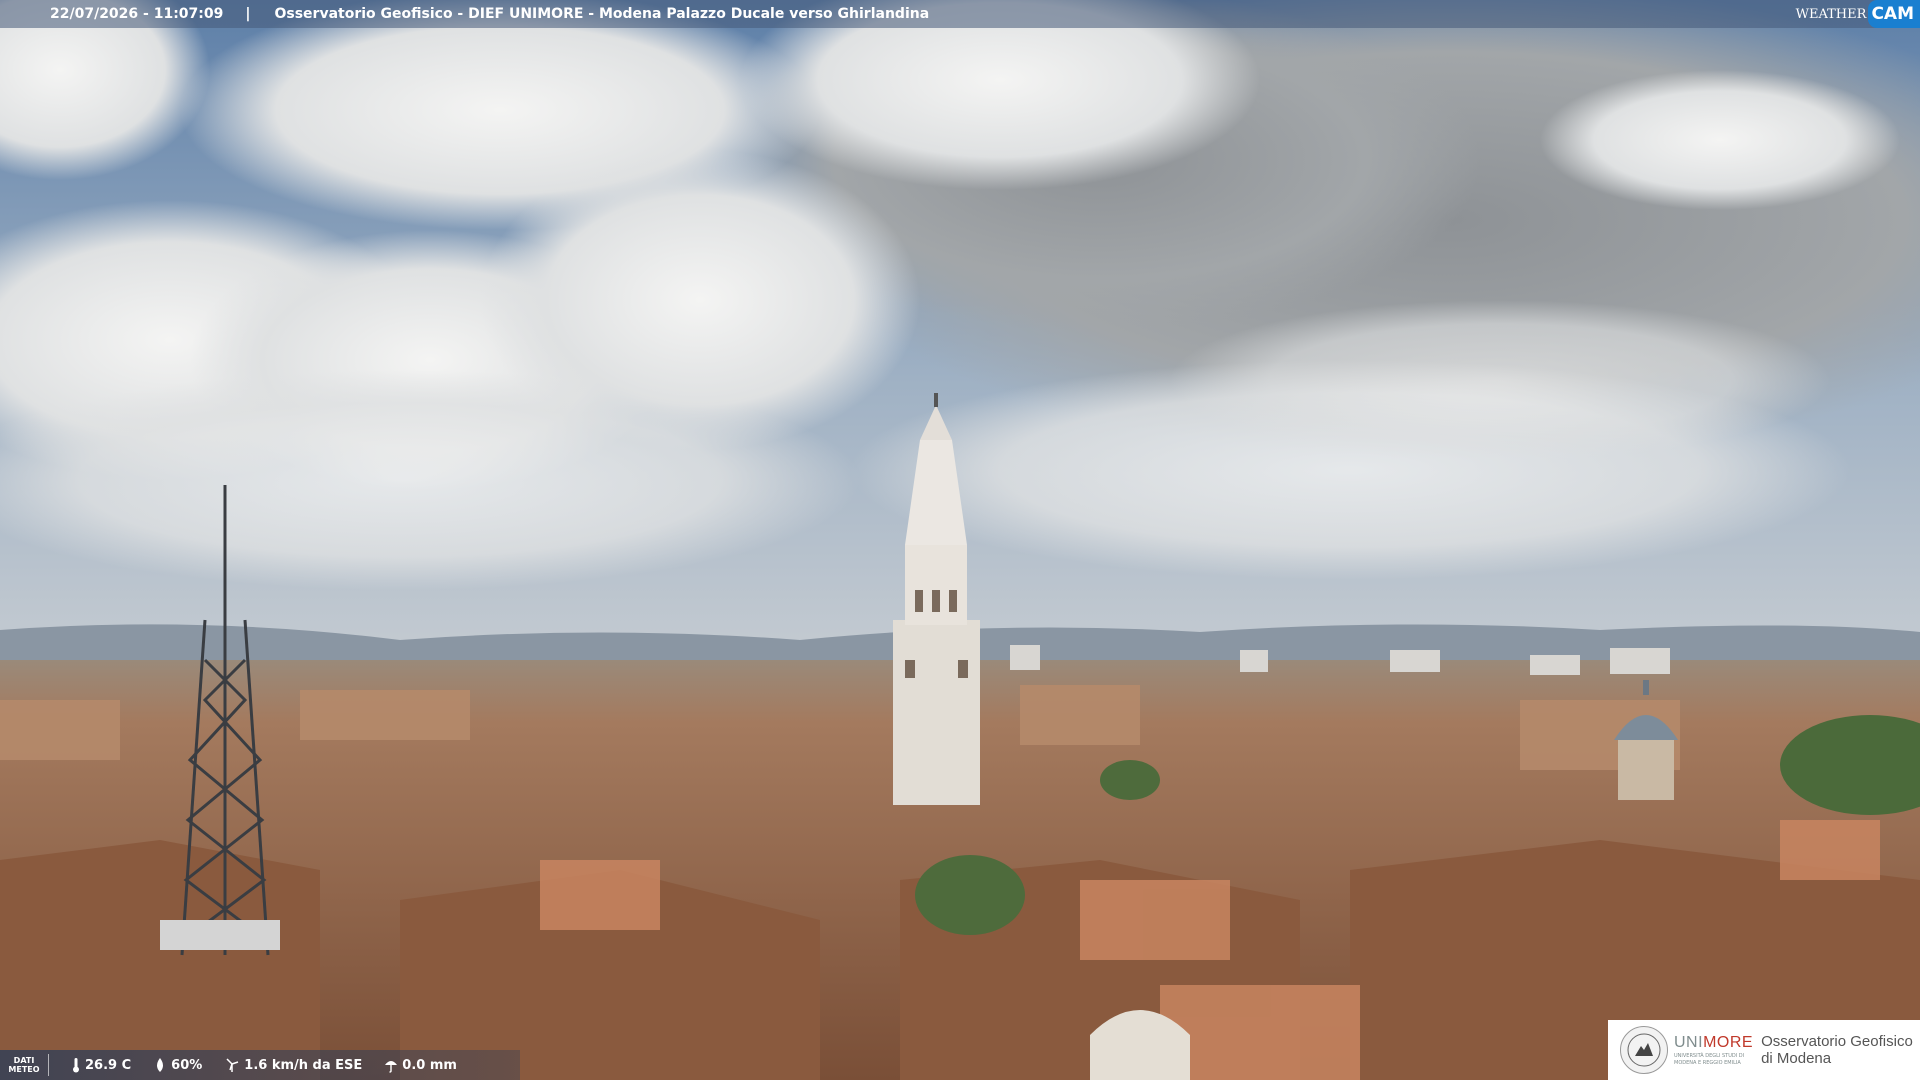  I want to click on unimore-subtitle-1: UNIVERSITÀ DEGLI STUDI DI, so click(1709, 1056).